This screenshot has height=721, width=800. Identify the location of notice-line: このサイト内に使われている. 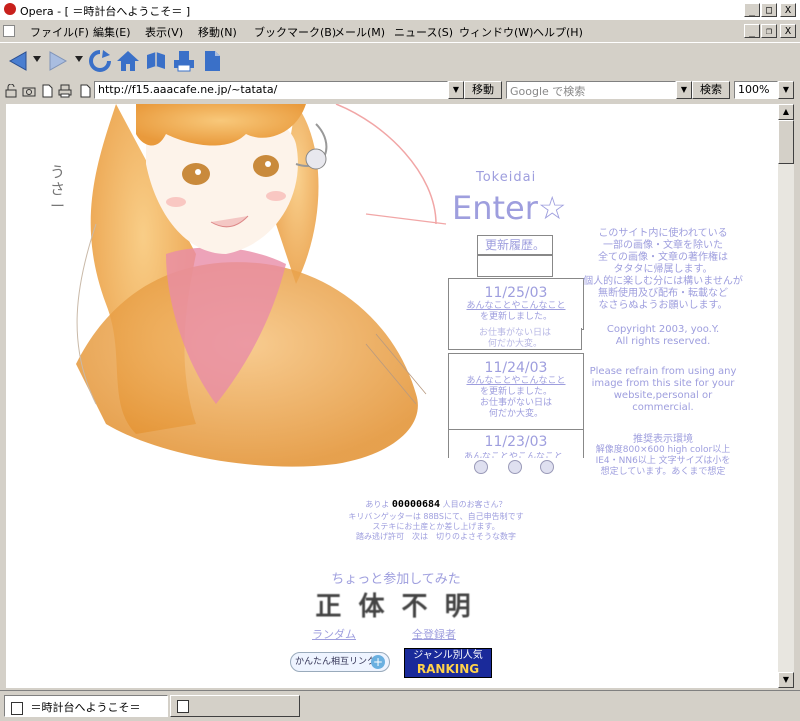
(663, 233).